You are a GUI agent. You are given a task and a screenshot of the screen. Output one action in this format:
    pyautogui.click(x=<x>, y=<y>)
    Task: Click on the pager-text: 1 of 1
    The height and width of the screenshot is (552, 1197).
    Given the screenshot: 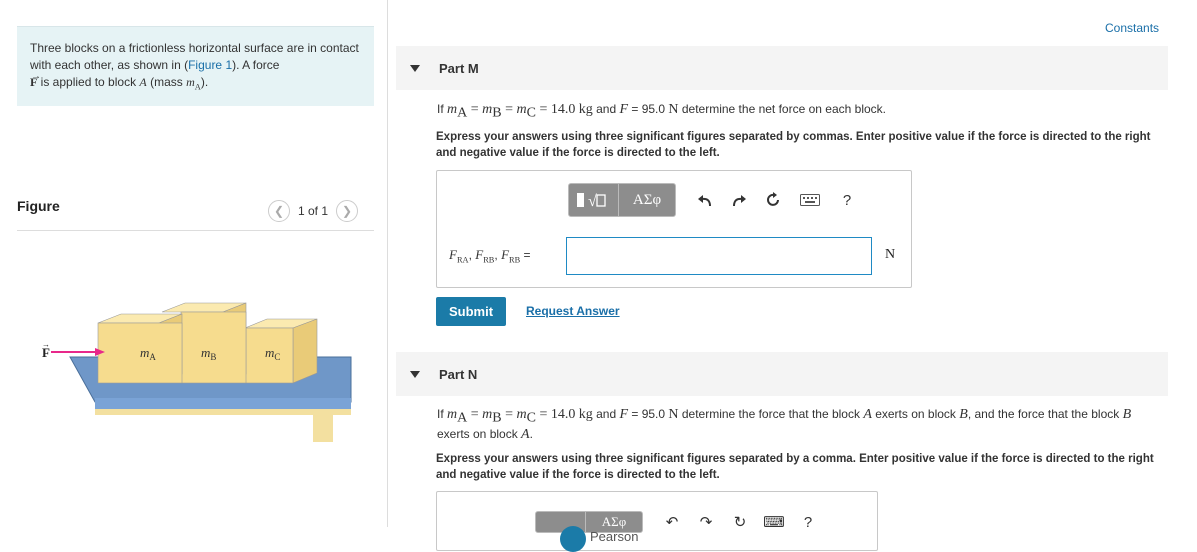 What is the action you would take?
    pyautogui.click(x=313, y=211)
    